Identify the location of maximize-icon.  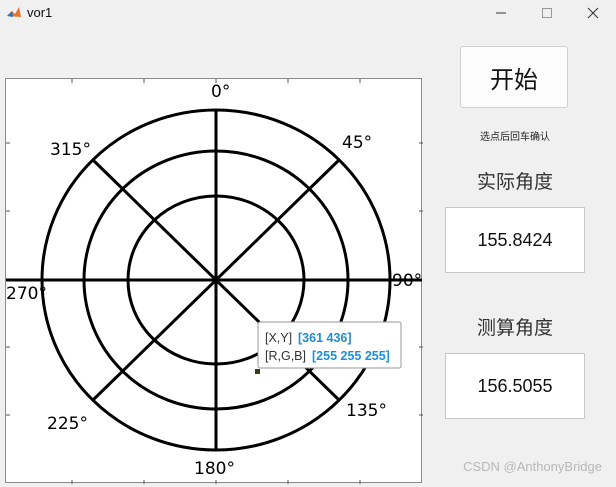
(547, 13).